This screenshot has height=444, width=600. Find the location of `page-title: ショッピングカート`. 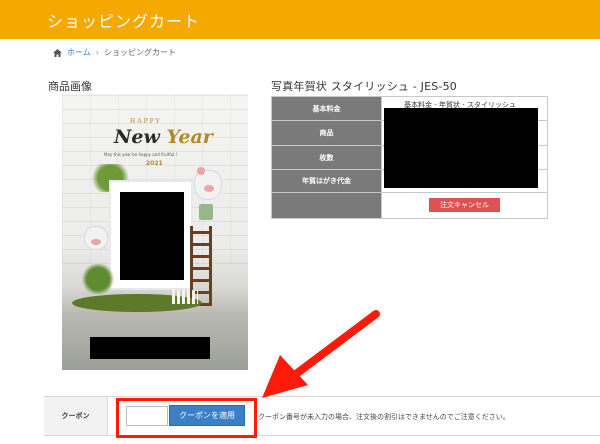

page-title: ショッピングカート is located at coordinates (124, 21).